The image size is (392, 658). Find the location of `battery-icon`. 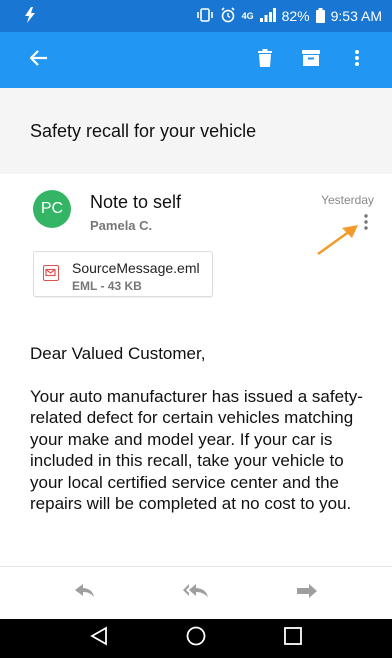

battery-icon is located at coordinates (320, 16).